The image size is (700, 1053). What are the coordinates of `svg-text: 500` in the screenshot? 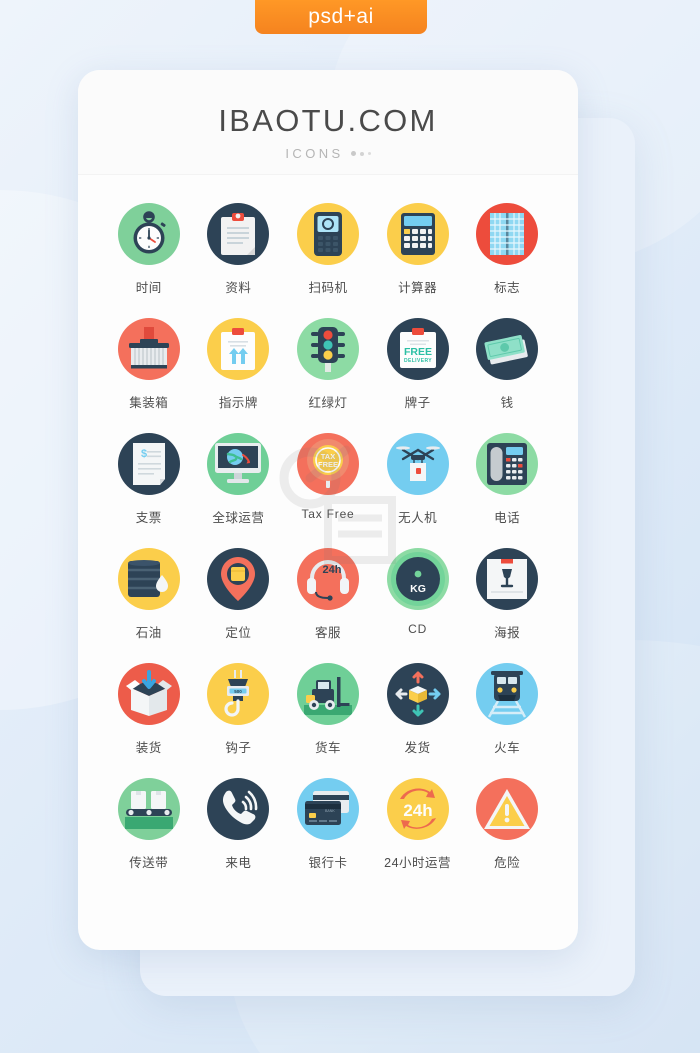 It's located at (239, 691).